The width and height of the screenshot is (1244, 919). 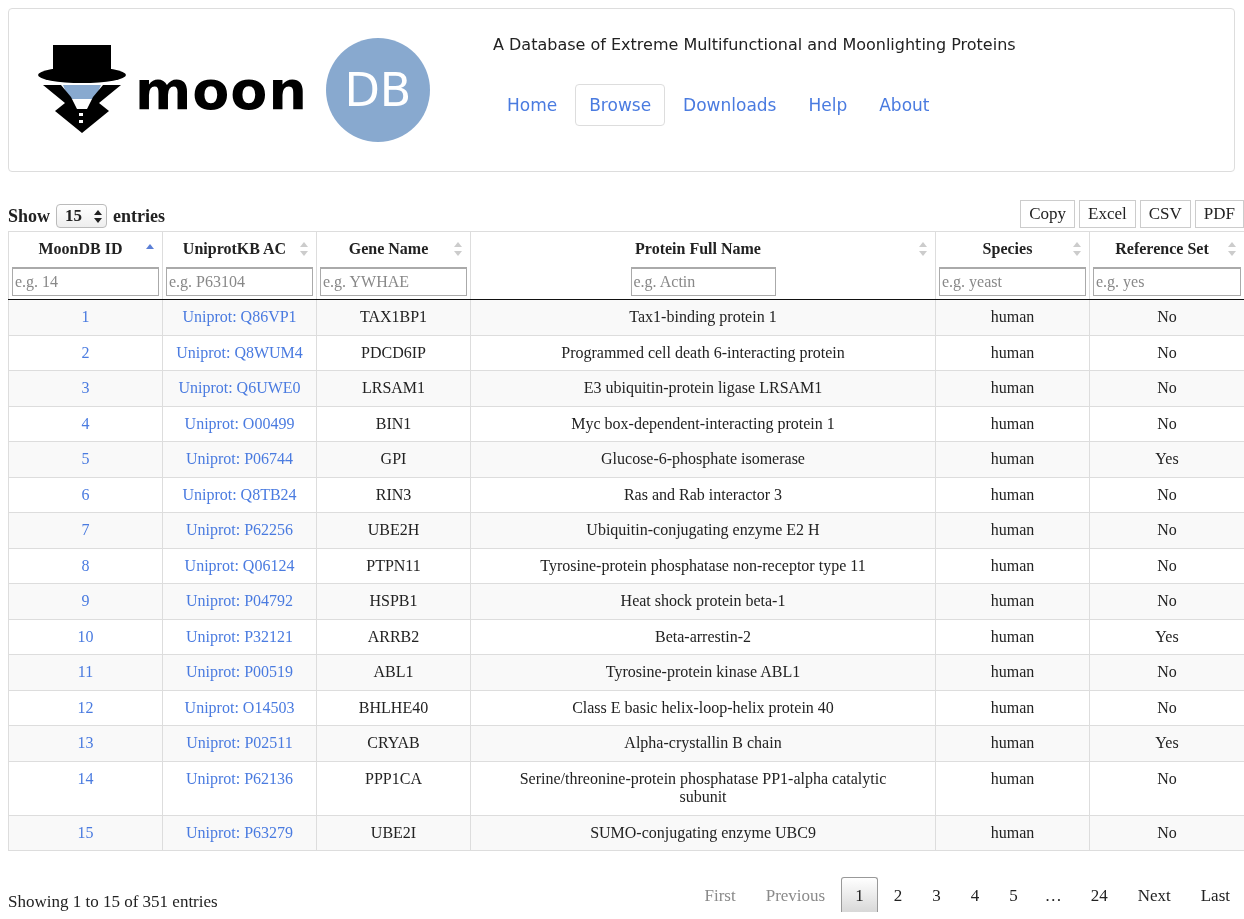 What do you see at coordinates (532, 105) in the screenshot?
I see `nav-link: Home` at bounding box center [532, 105].